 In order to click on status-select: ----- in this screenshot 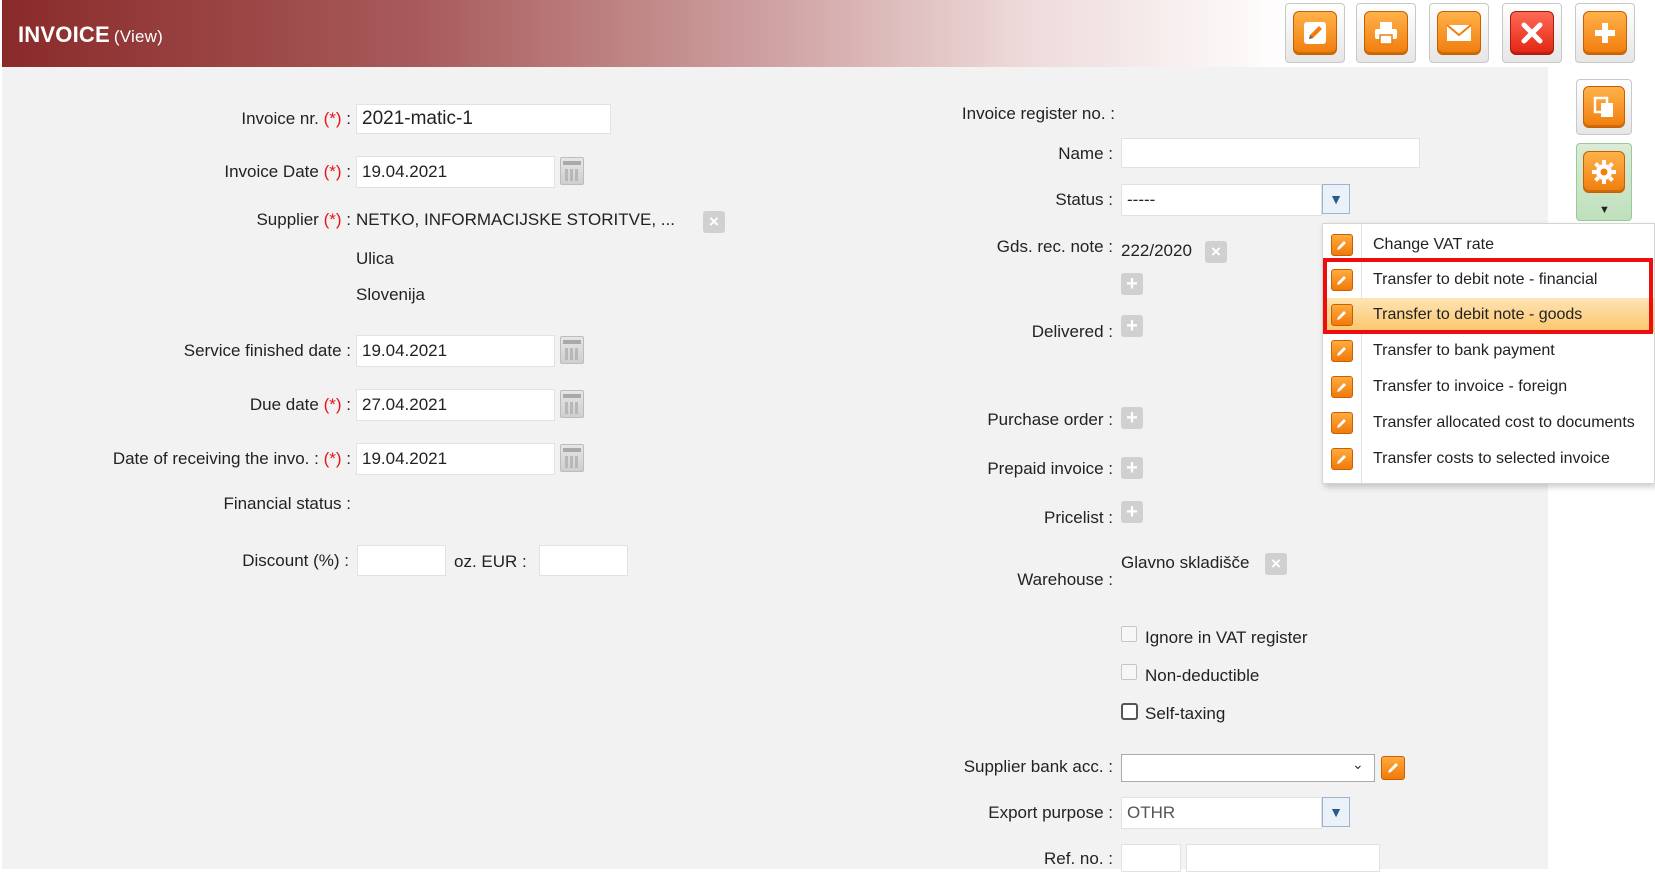, I will do `click(1221, 200)`.